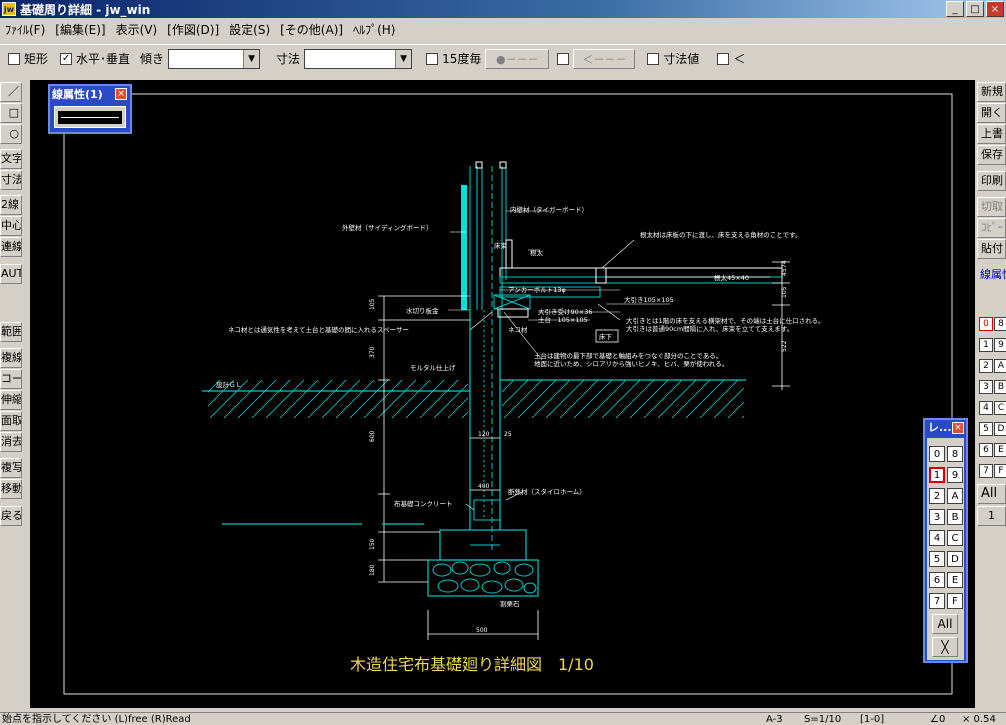 Image resolution: width=1006 pixels, height=725 pixels. What do you see at coordinates (11, 489) in the screenshot?
I see `tool-move: 移動` at bounding box center [11, 489].